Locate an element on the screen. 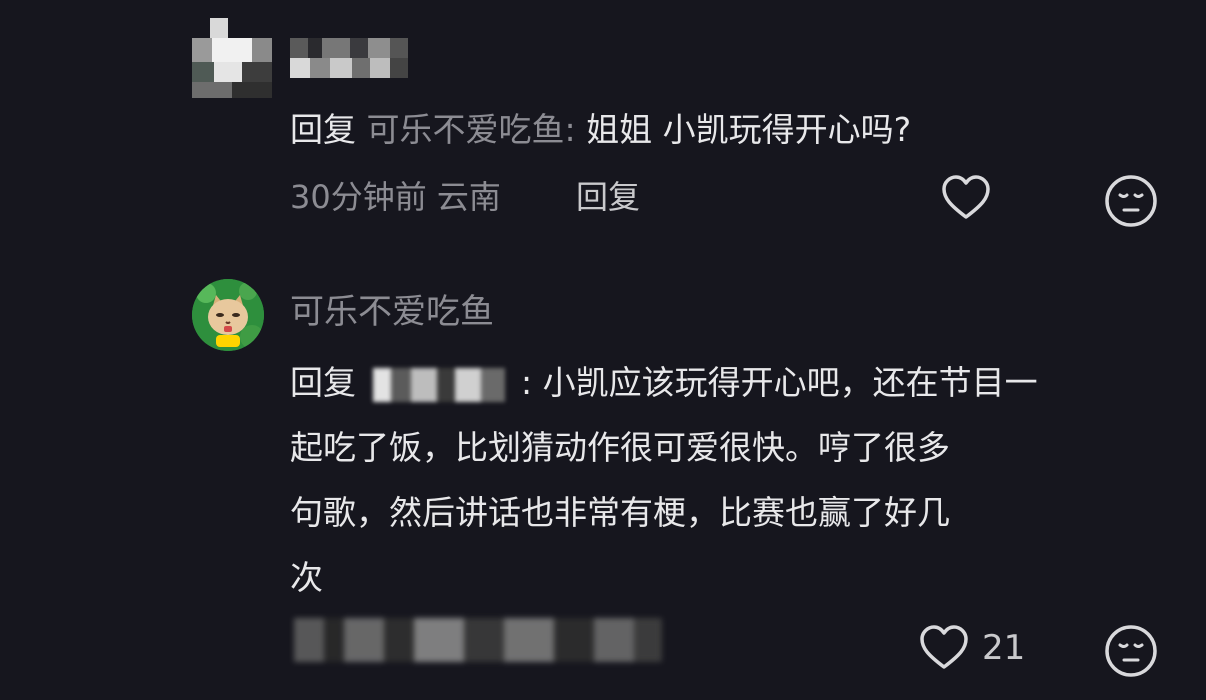 Image resolution: width=1206 pixels, height=700 pixels. comment-line-1: 回复 : 小凯应该玩得开心吧，还在节目一 is located at coordinates (664, 382).